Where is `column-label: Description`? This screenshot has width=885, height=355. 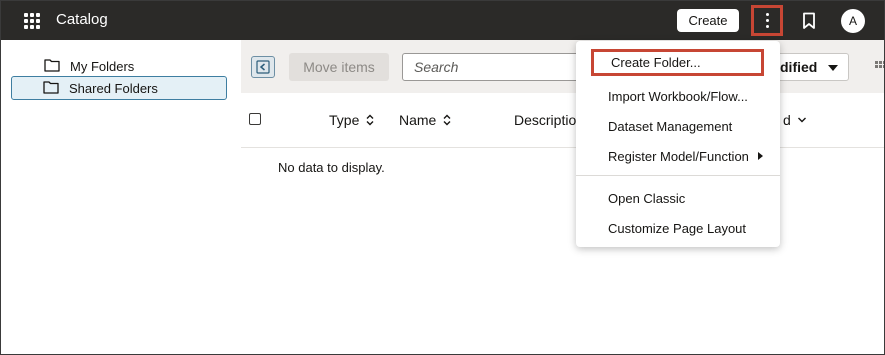
column-label: Description is located at coordinates (549, 120).